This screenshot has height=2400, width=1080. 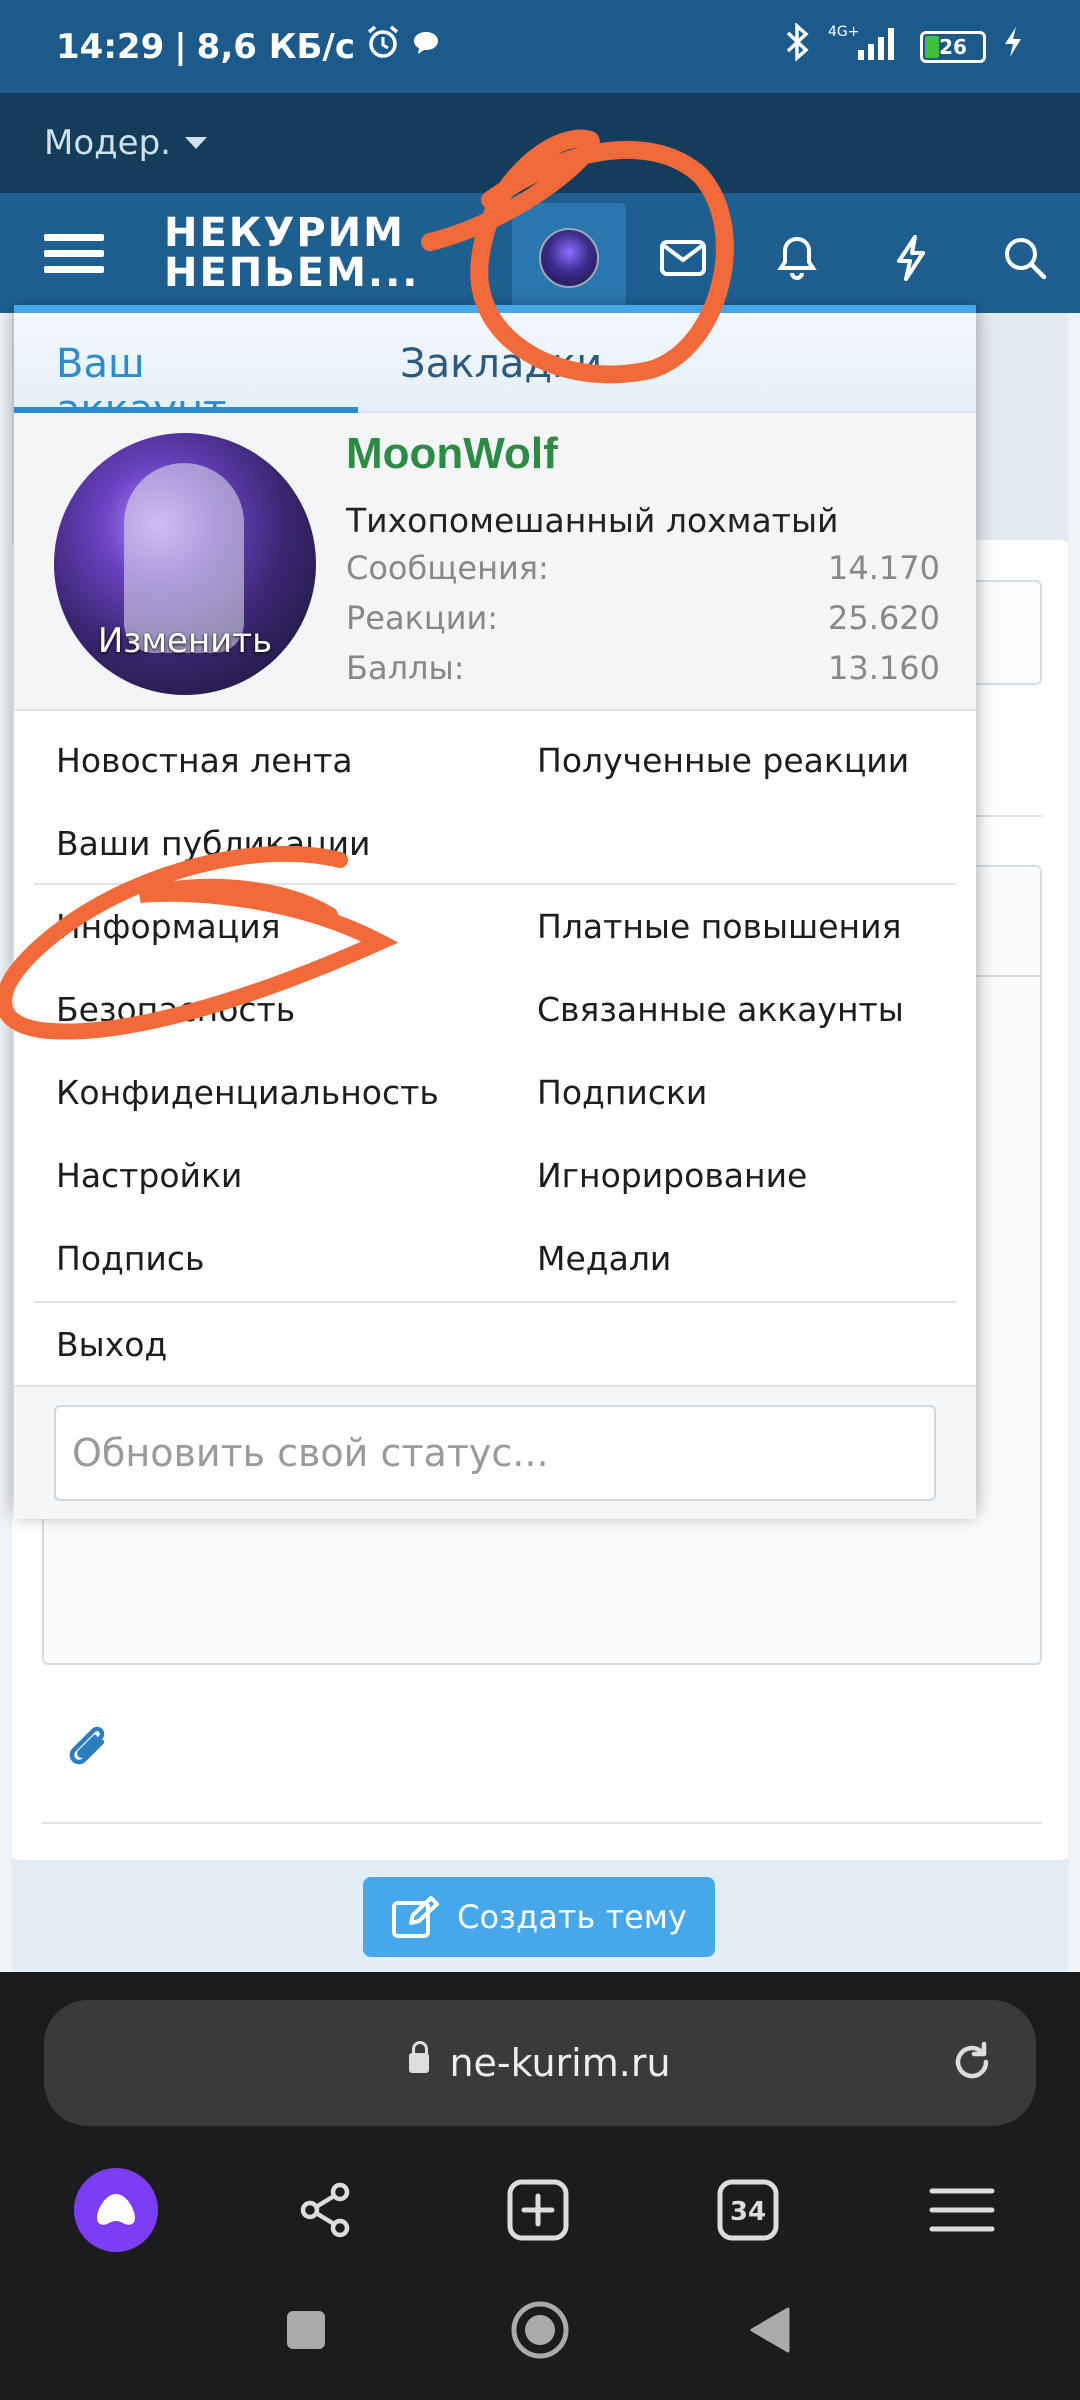 I want to click on alice-icon, so click(x=116, y=2209).